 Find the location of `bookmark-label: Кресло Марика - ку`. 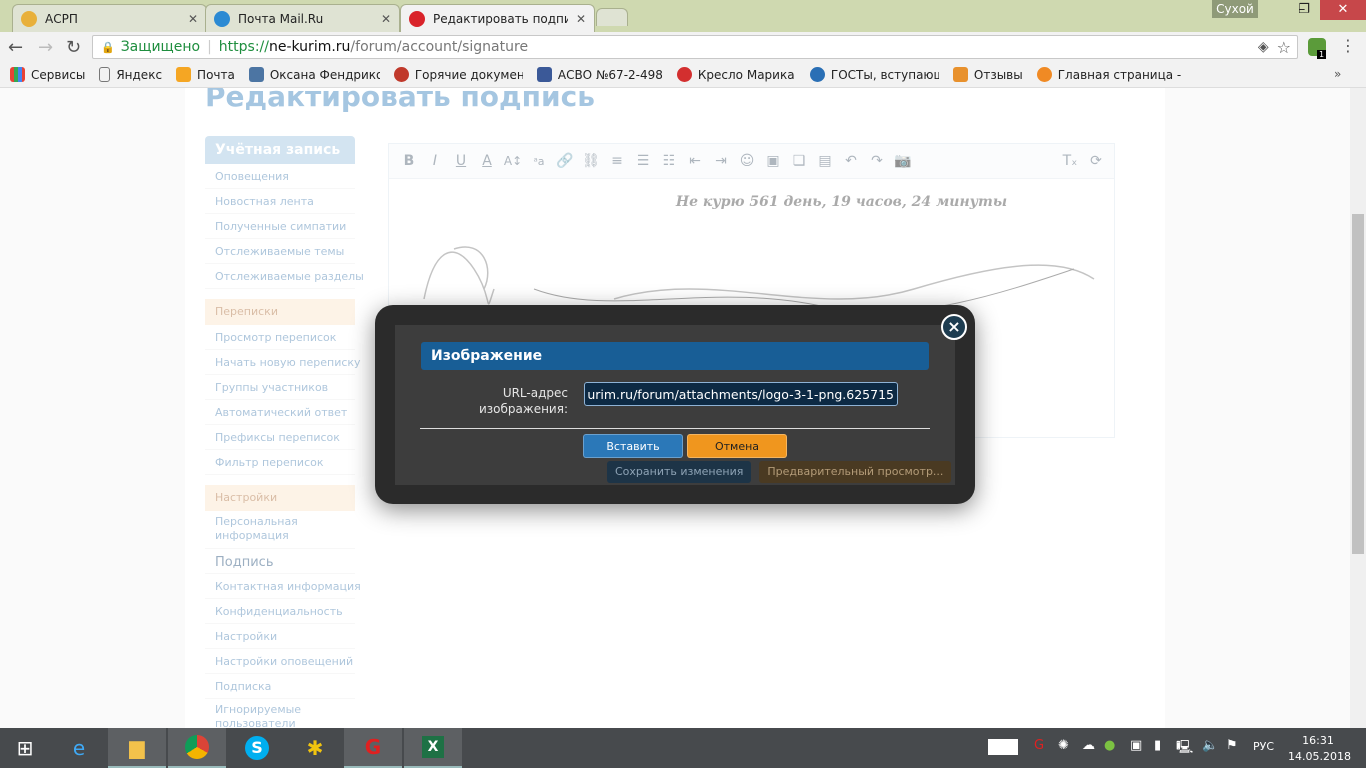

bookmark-label: Кресло Марика - ку is located at coordinates (746, 74).